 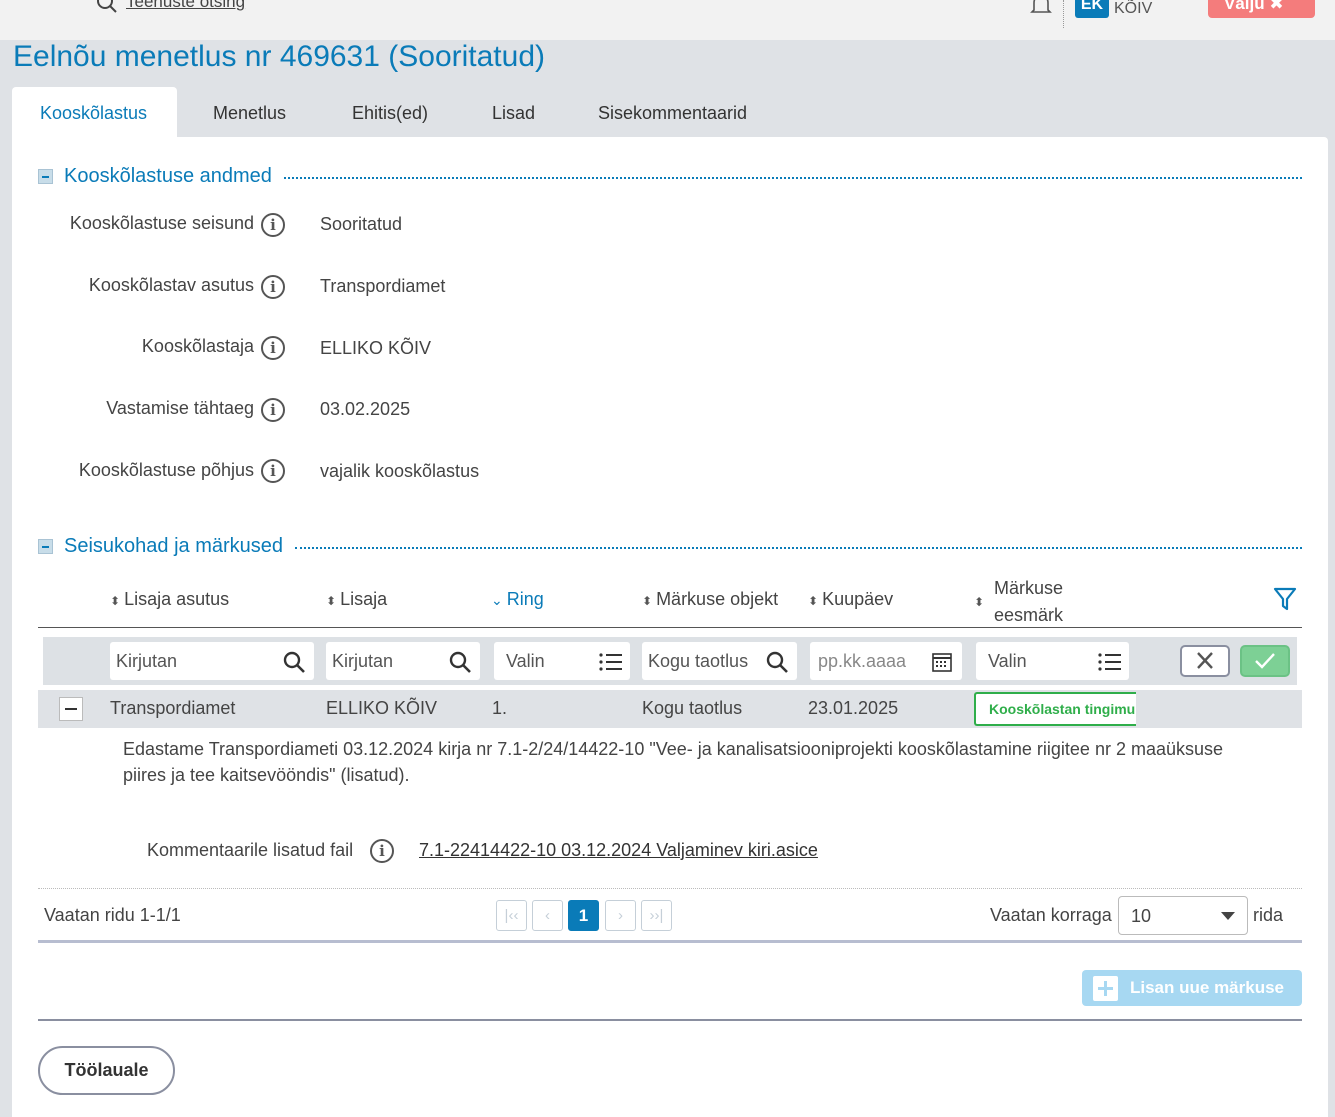 I want to click on filter-ring-select: Valin, so click(x=562, y=661).